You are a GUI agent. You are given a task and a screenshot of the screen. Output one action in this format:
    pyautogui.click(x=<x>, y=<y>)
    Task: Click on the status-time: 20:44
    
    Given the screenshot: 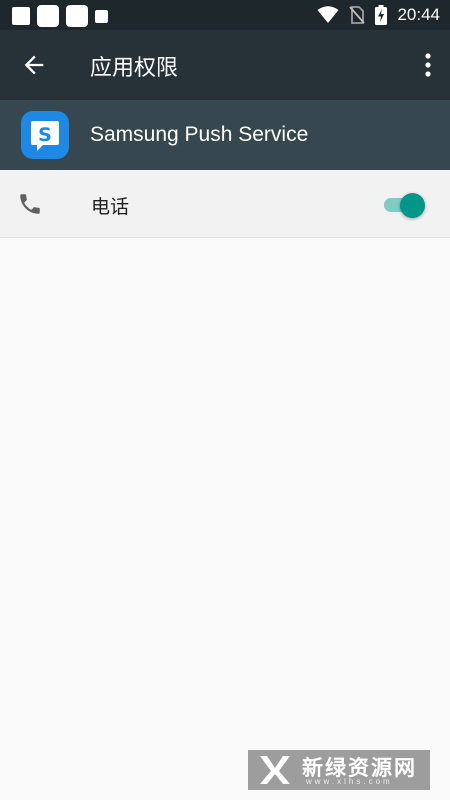 What is the action you would take?
    pyautogui.click(x=418, y=14)
    